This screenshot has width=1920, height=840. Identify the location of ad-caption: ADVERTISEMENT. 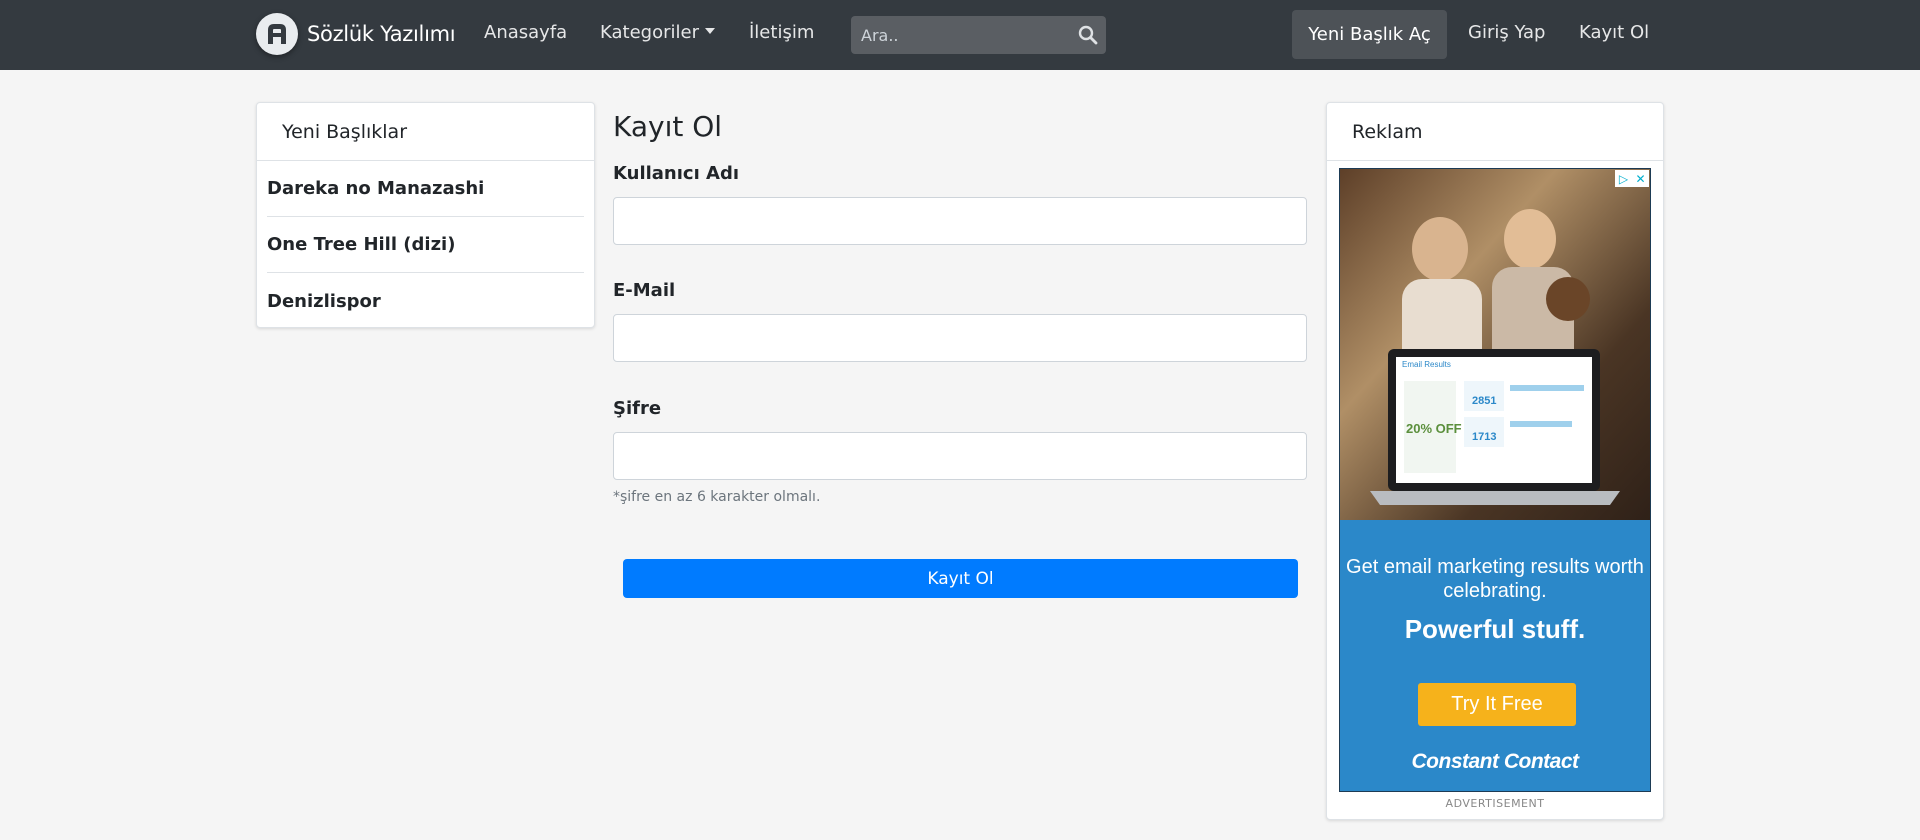
(1495, 803).